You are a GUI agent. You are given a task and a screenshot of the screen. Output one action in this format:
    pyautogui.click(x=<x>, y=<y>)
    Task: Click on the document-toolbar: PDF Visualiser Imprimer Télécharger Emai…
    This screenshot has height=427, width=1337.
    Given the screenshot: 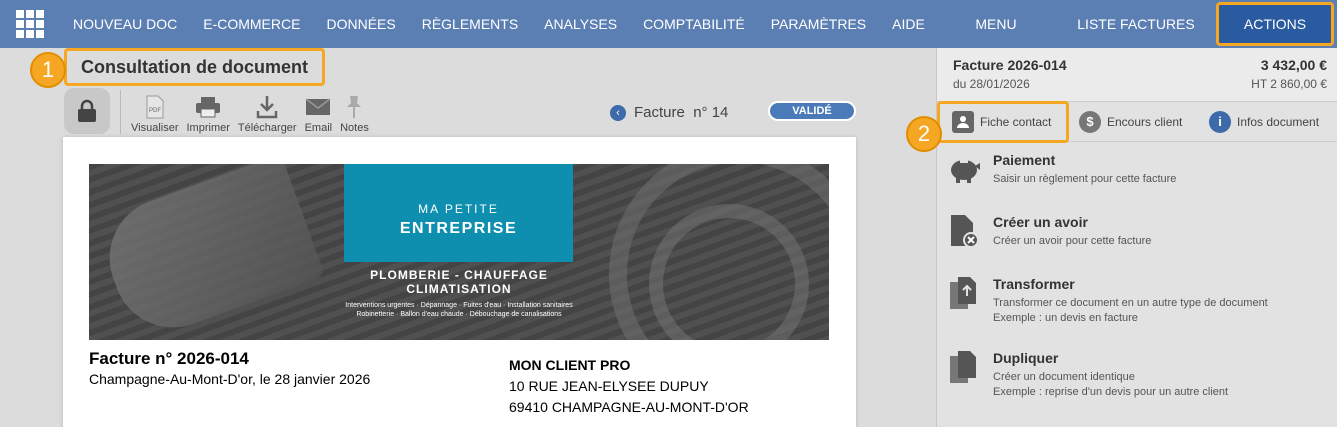 What is the action you would take?
    pyautogui.click(x=218, y=111)
    